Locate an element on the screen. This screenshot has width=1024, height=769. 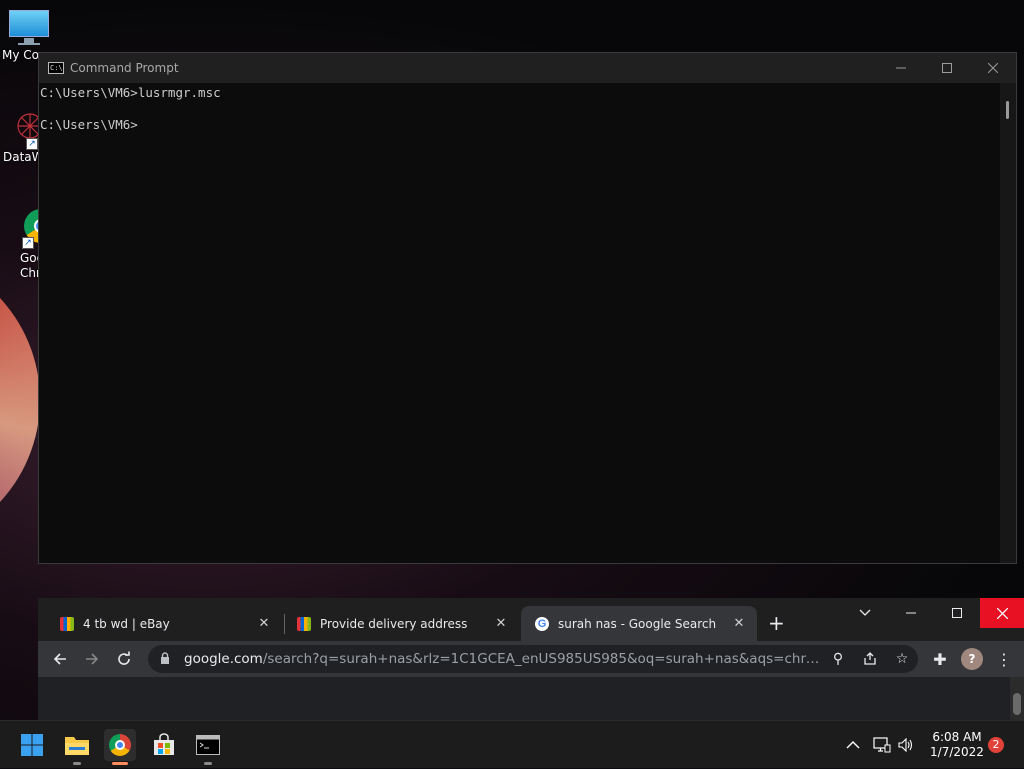
google-icon: G is located at coordinates (542, 623).